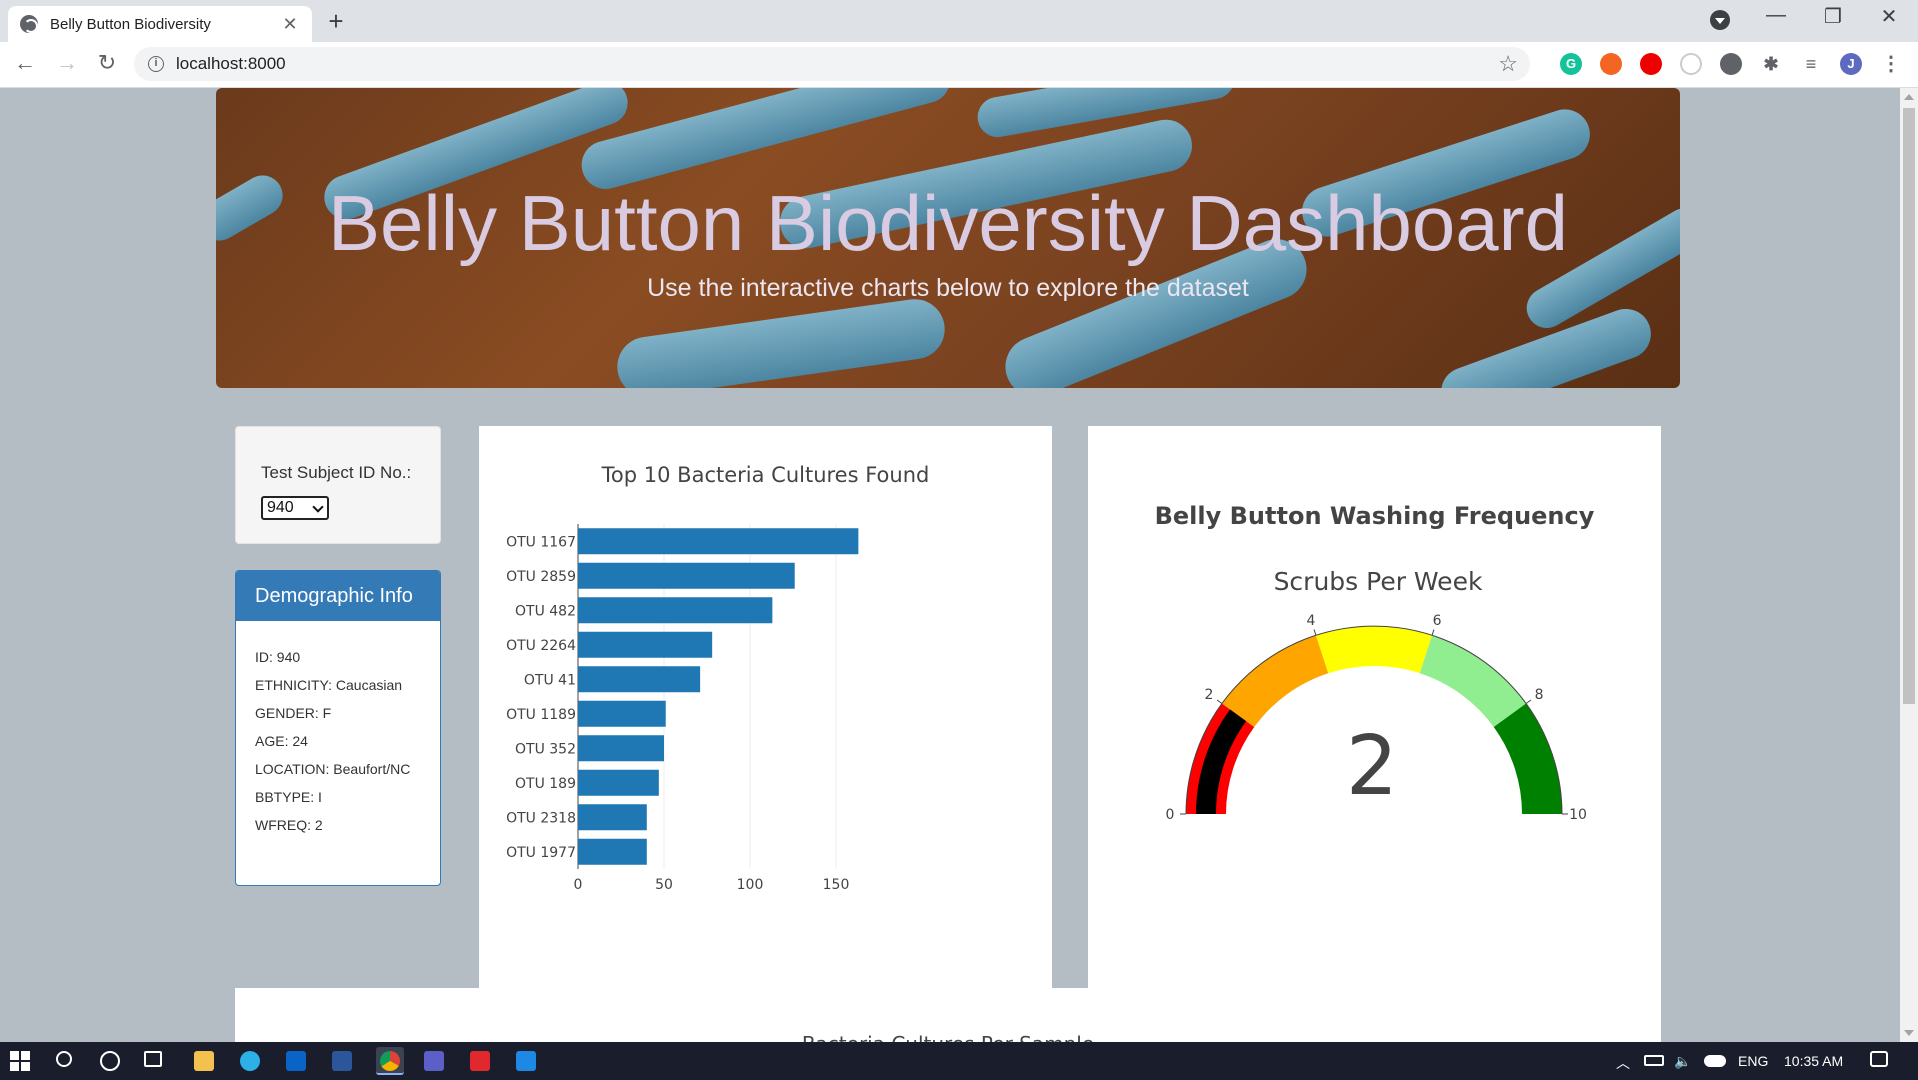 The height and width of the screenshot is (1080, 1918). I want to click on tab-title: Belly Button Biodiversity, so click(130, 24).